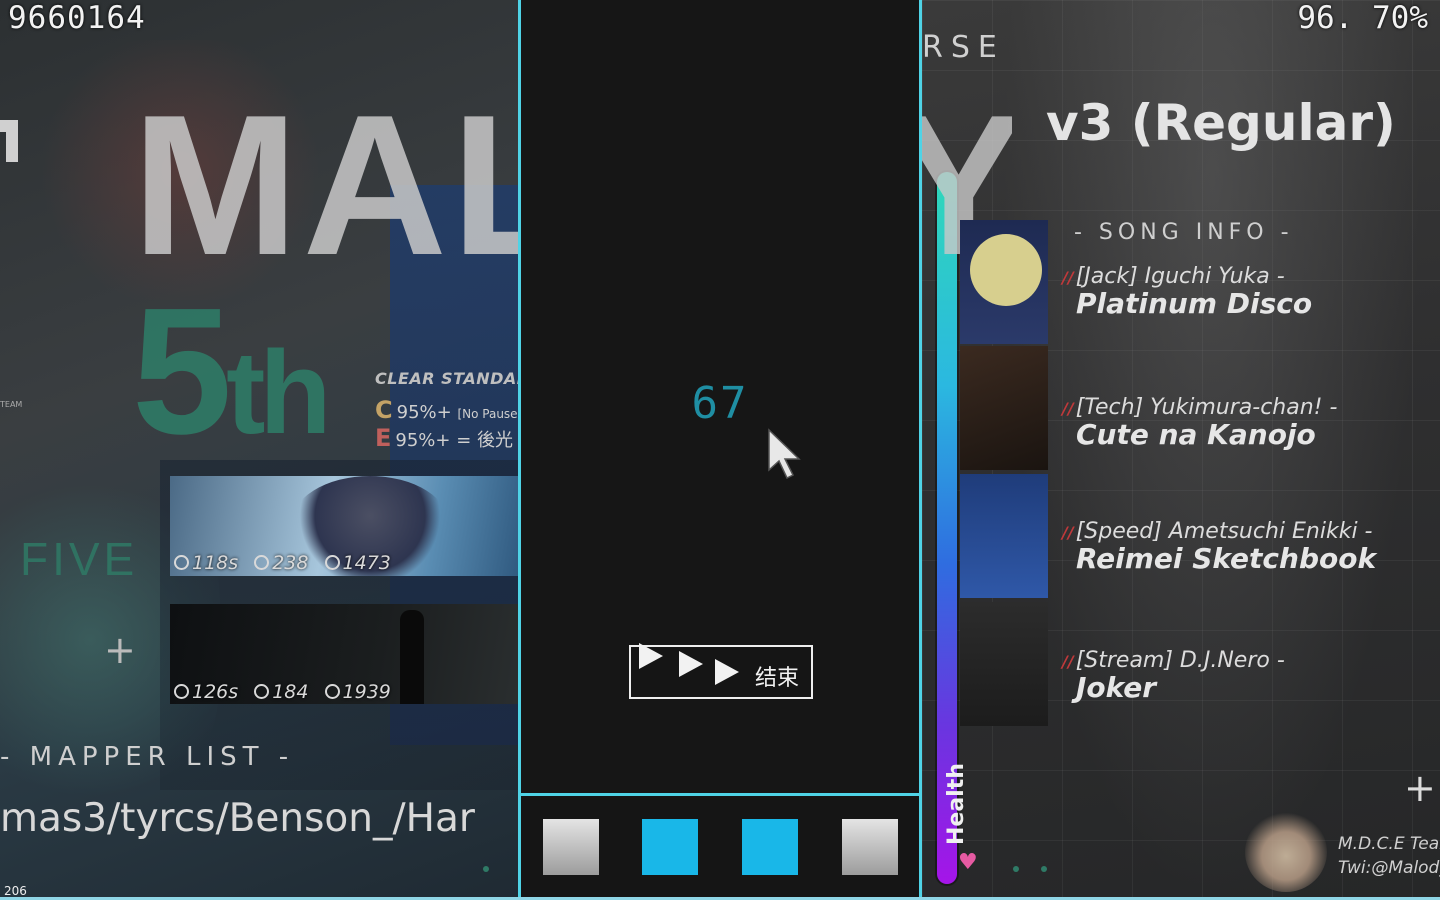 The width and height of the screenshot is (1440, 900). I want to click on song-category: [Tech] Yukimura-chan! -, so click(1206, 407).